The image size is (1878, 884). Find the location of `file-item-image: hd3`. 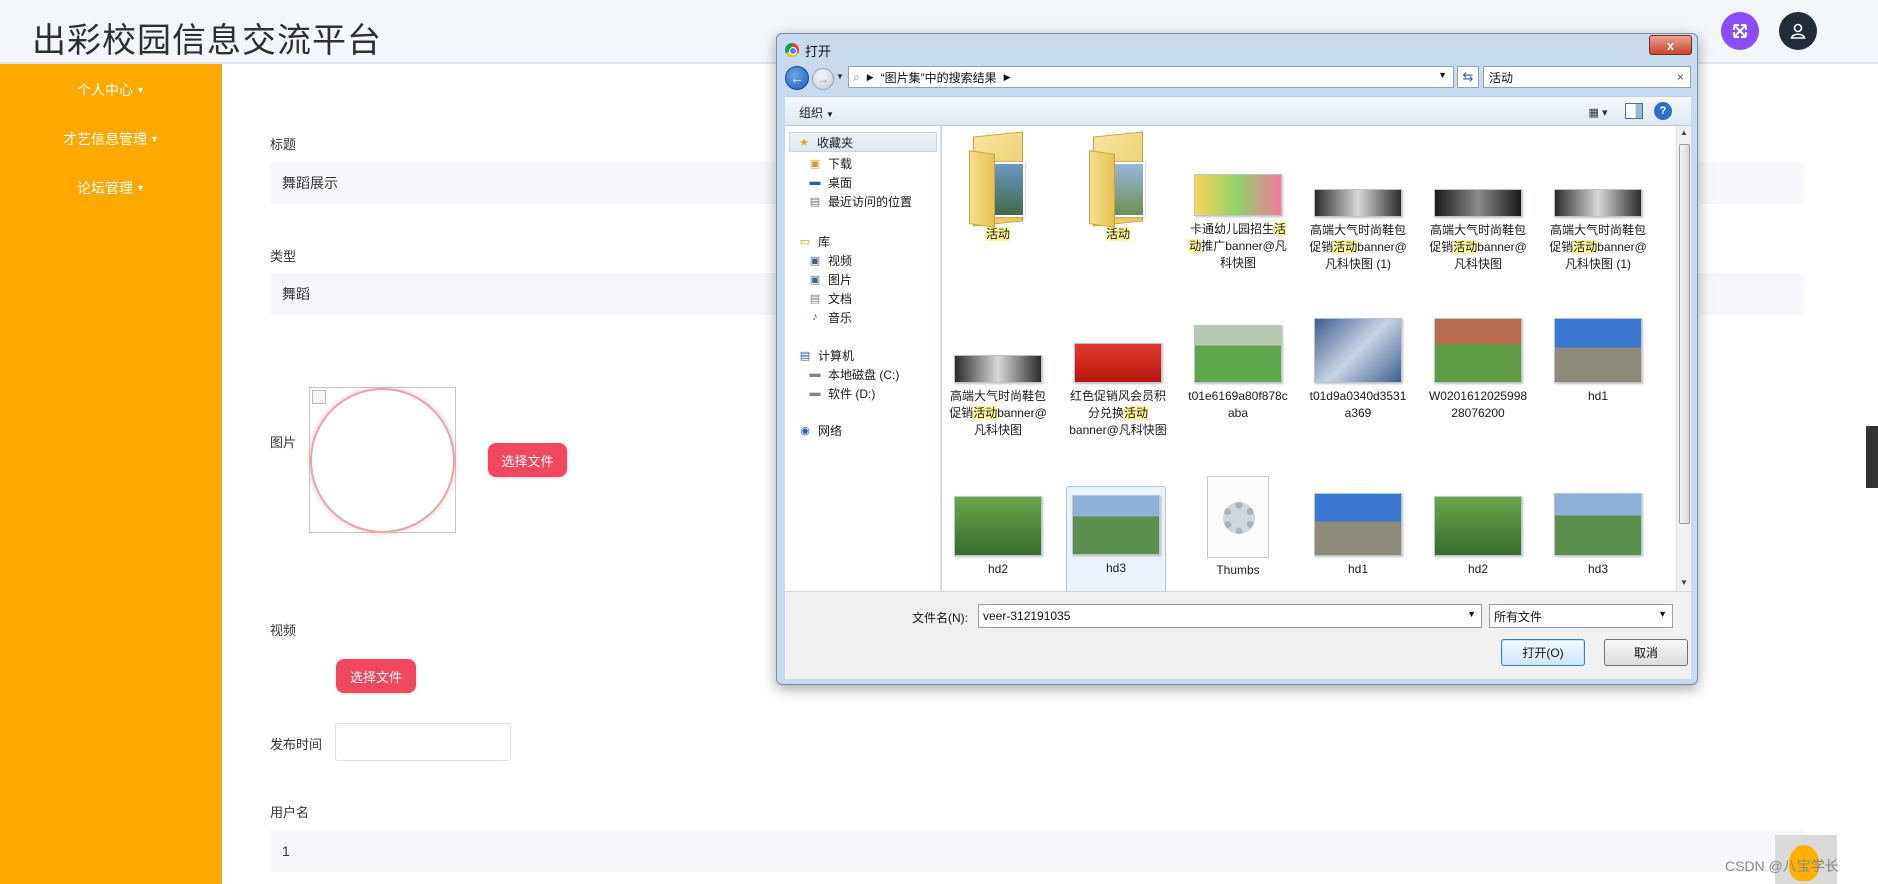

file-item-image: hd3 is located at coordinates (1598, 535).